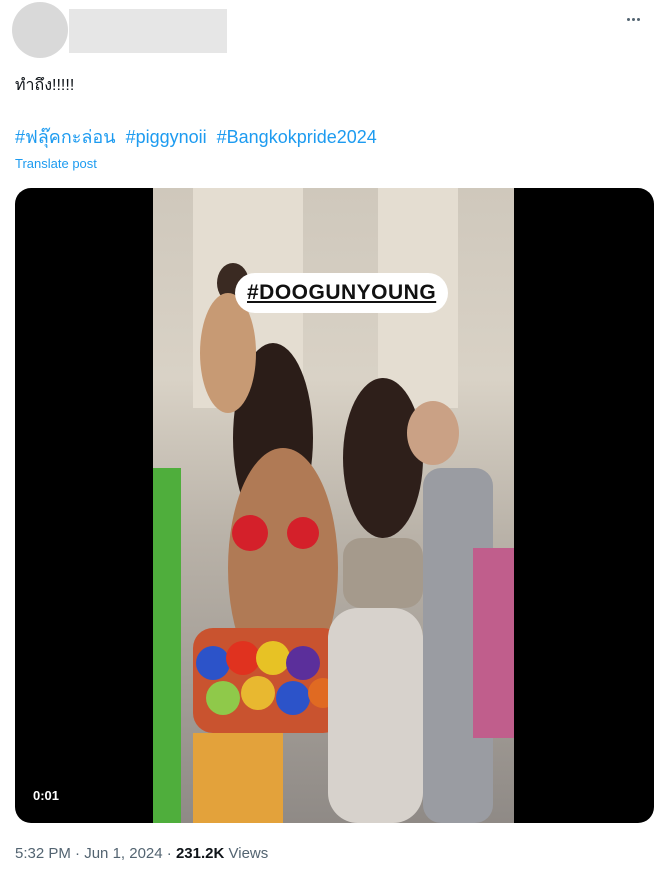 The height and width of the screenshot is (878, 658). I want to click on views-count: 231.2K, so click(200, 853).